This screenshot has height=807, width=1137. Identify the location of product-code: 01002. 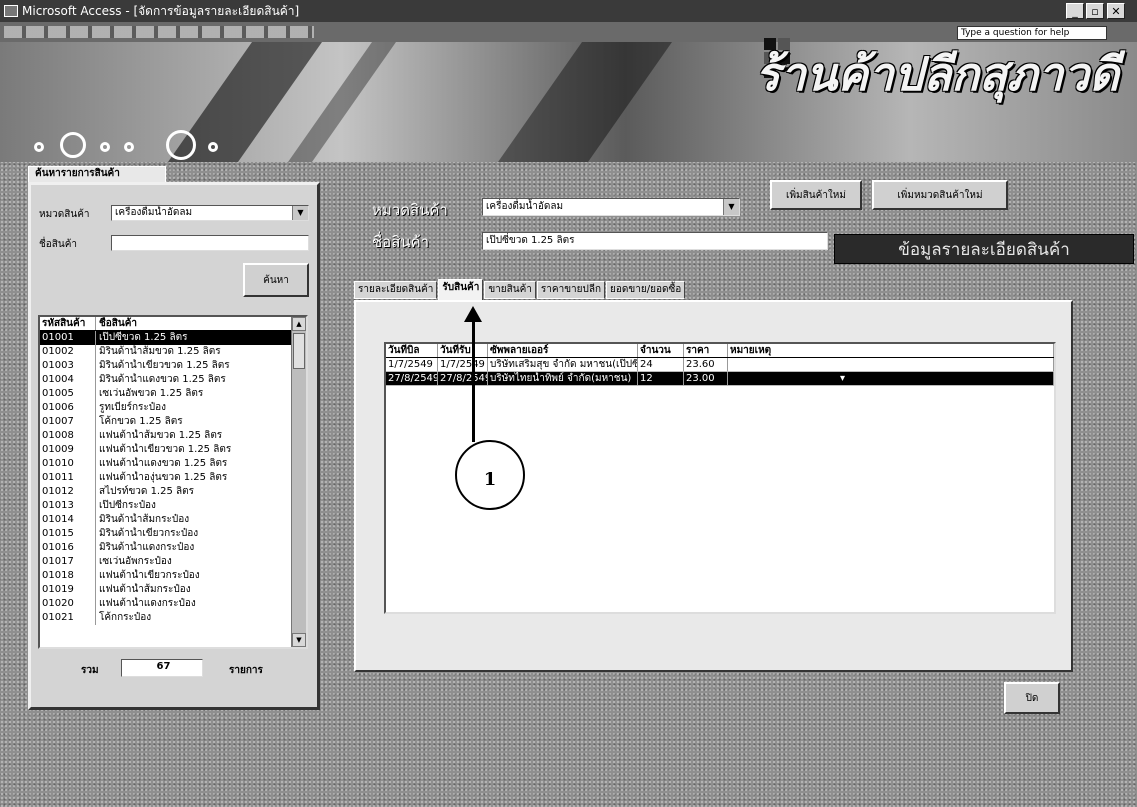
(68, 352).